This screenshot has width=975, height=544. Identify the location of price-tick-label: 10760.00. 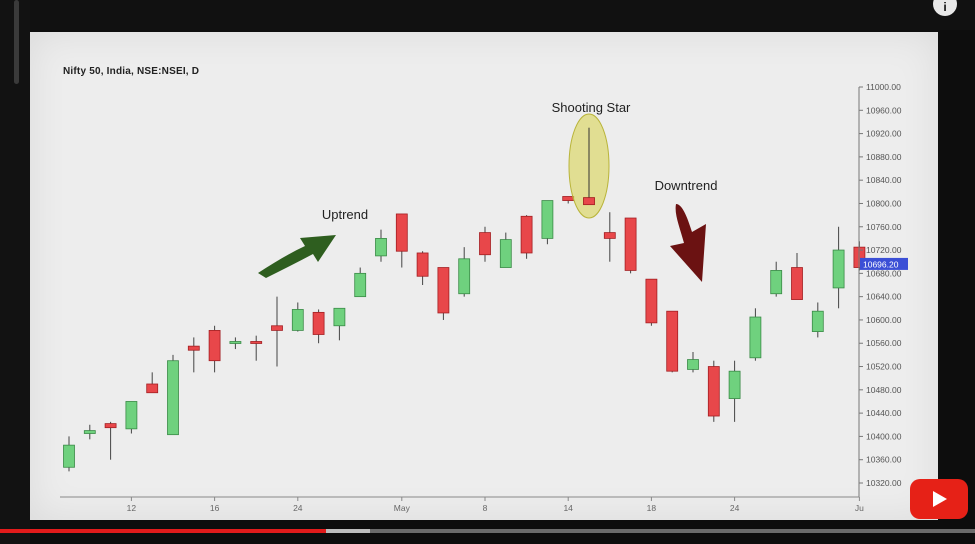
(884, 227).